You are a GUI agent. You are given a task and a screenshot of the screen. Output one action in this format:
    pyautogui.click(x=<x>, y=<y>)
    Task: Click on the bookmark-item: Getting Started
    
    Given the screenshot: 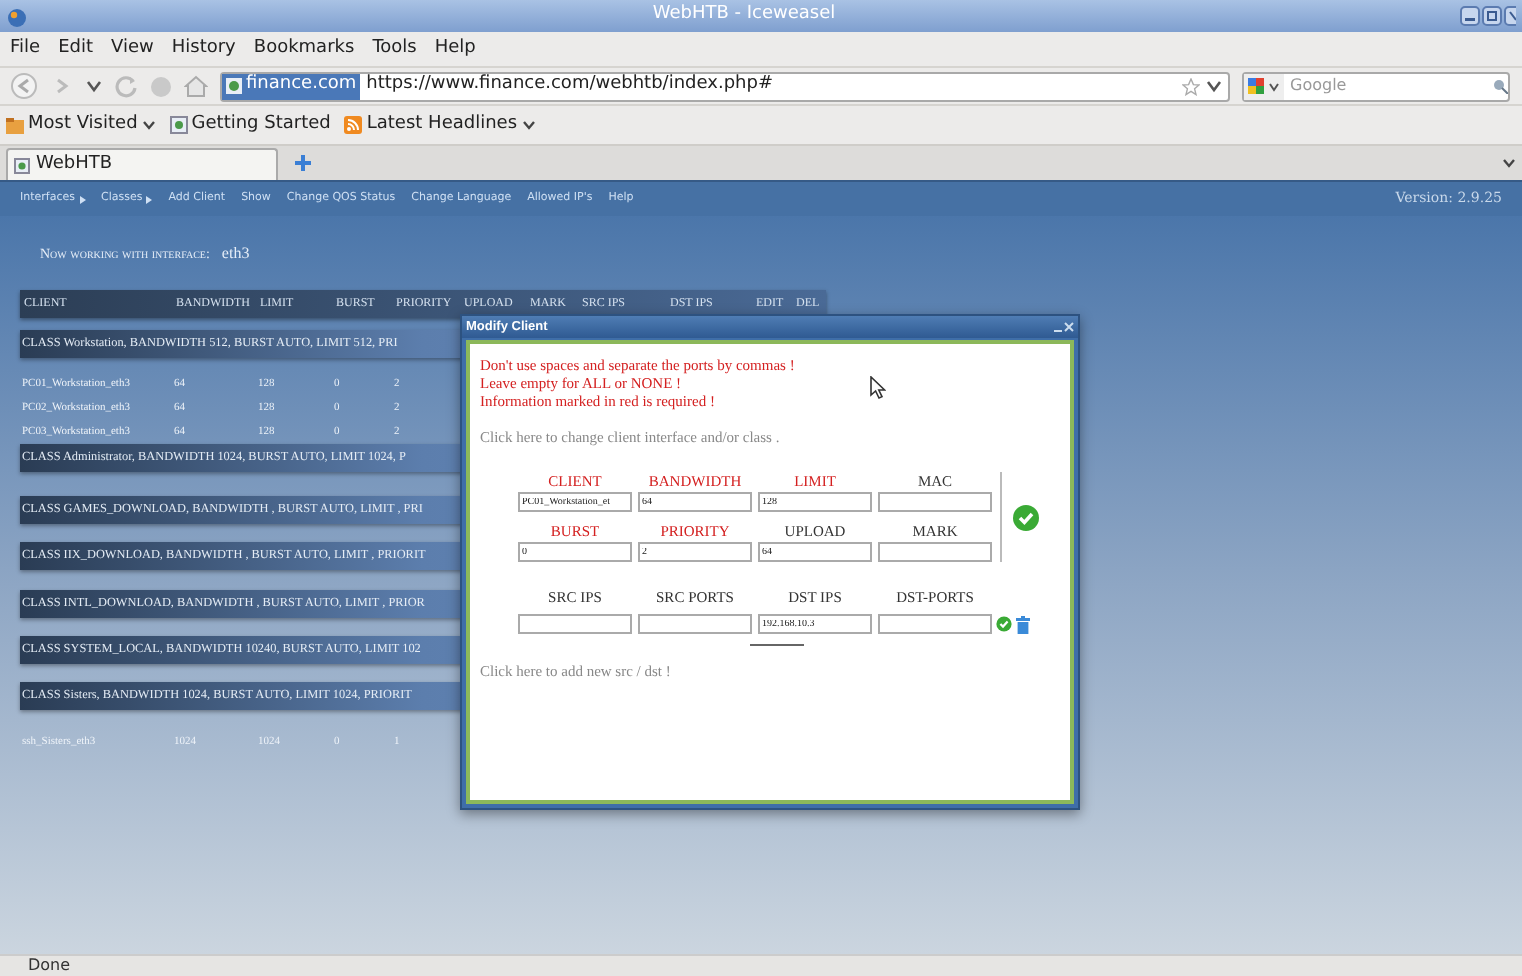 What is the action you would take?
    pyautogui.click(x=250, y=125)
    